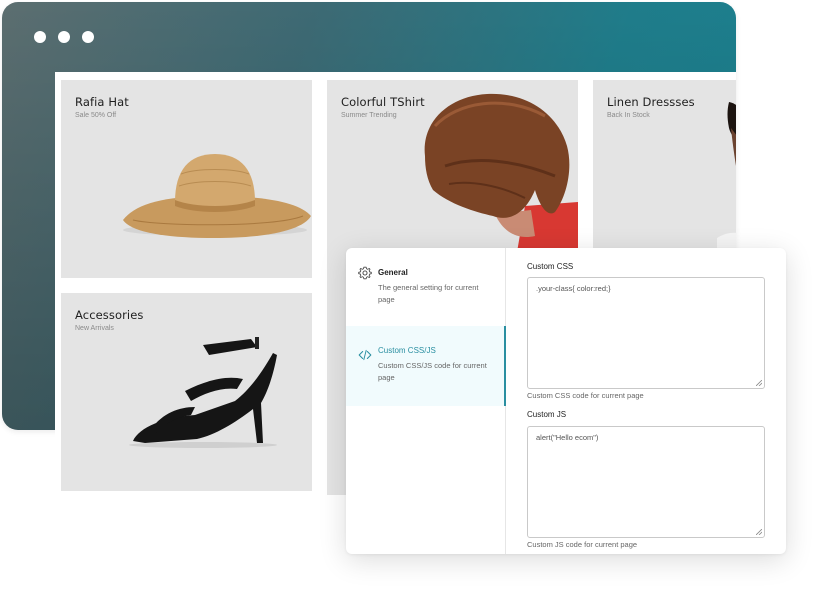 This screenshot has width=828, height=612. What do you see at coordinates (369, 115) in the screenshot?
I see `card-subtitle: Summer Trending` at bounding box center [369, 115].